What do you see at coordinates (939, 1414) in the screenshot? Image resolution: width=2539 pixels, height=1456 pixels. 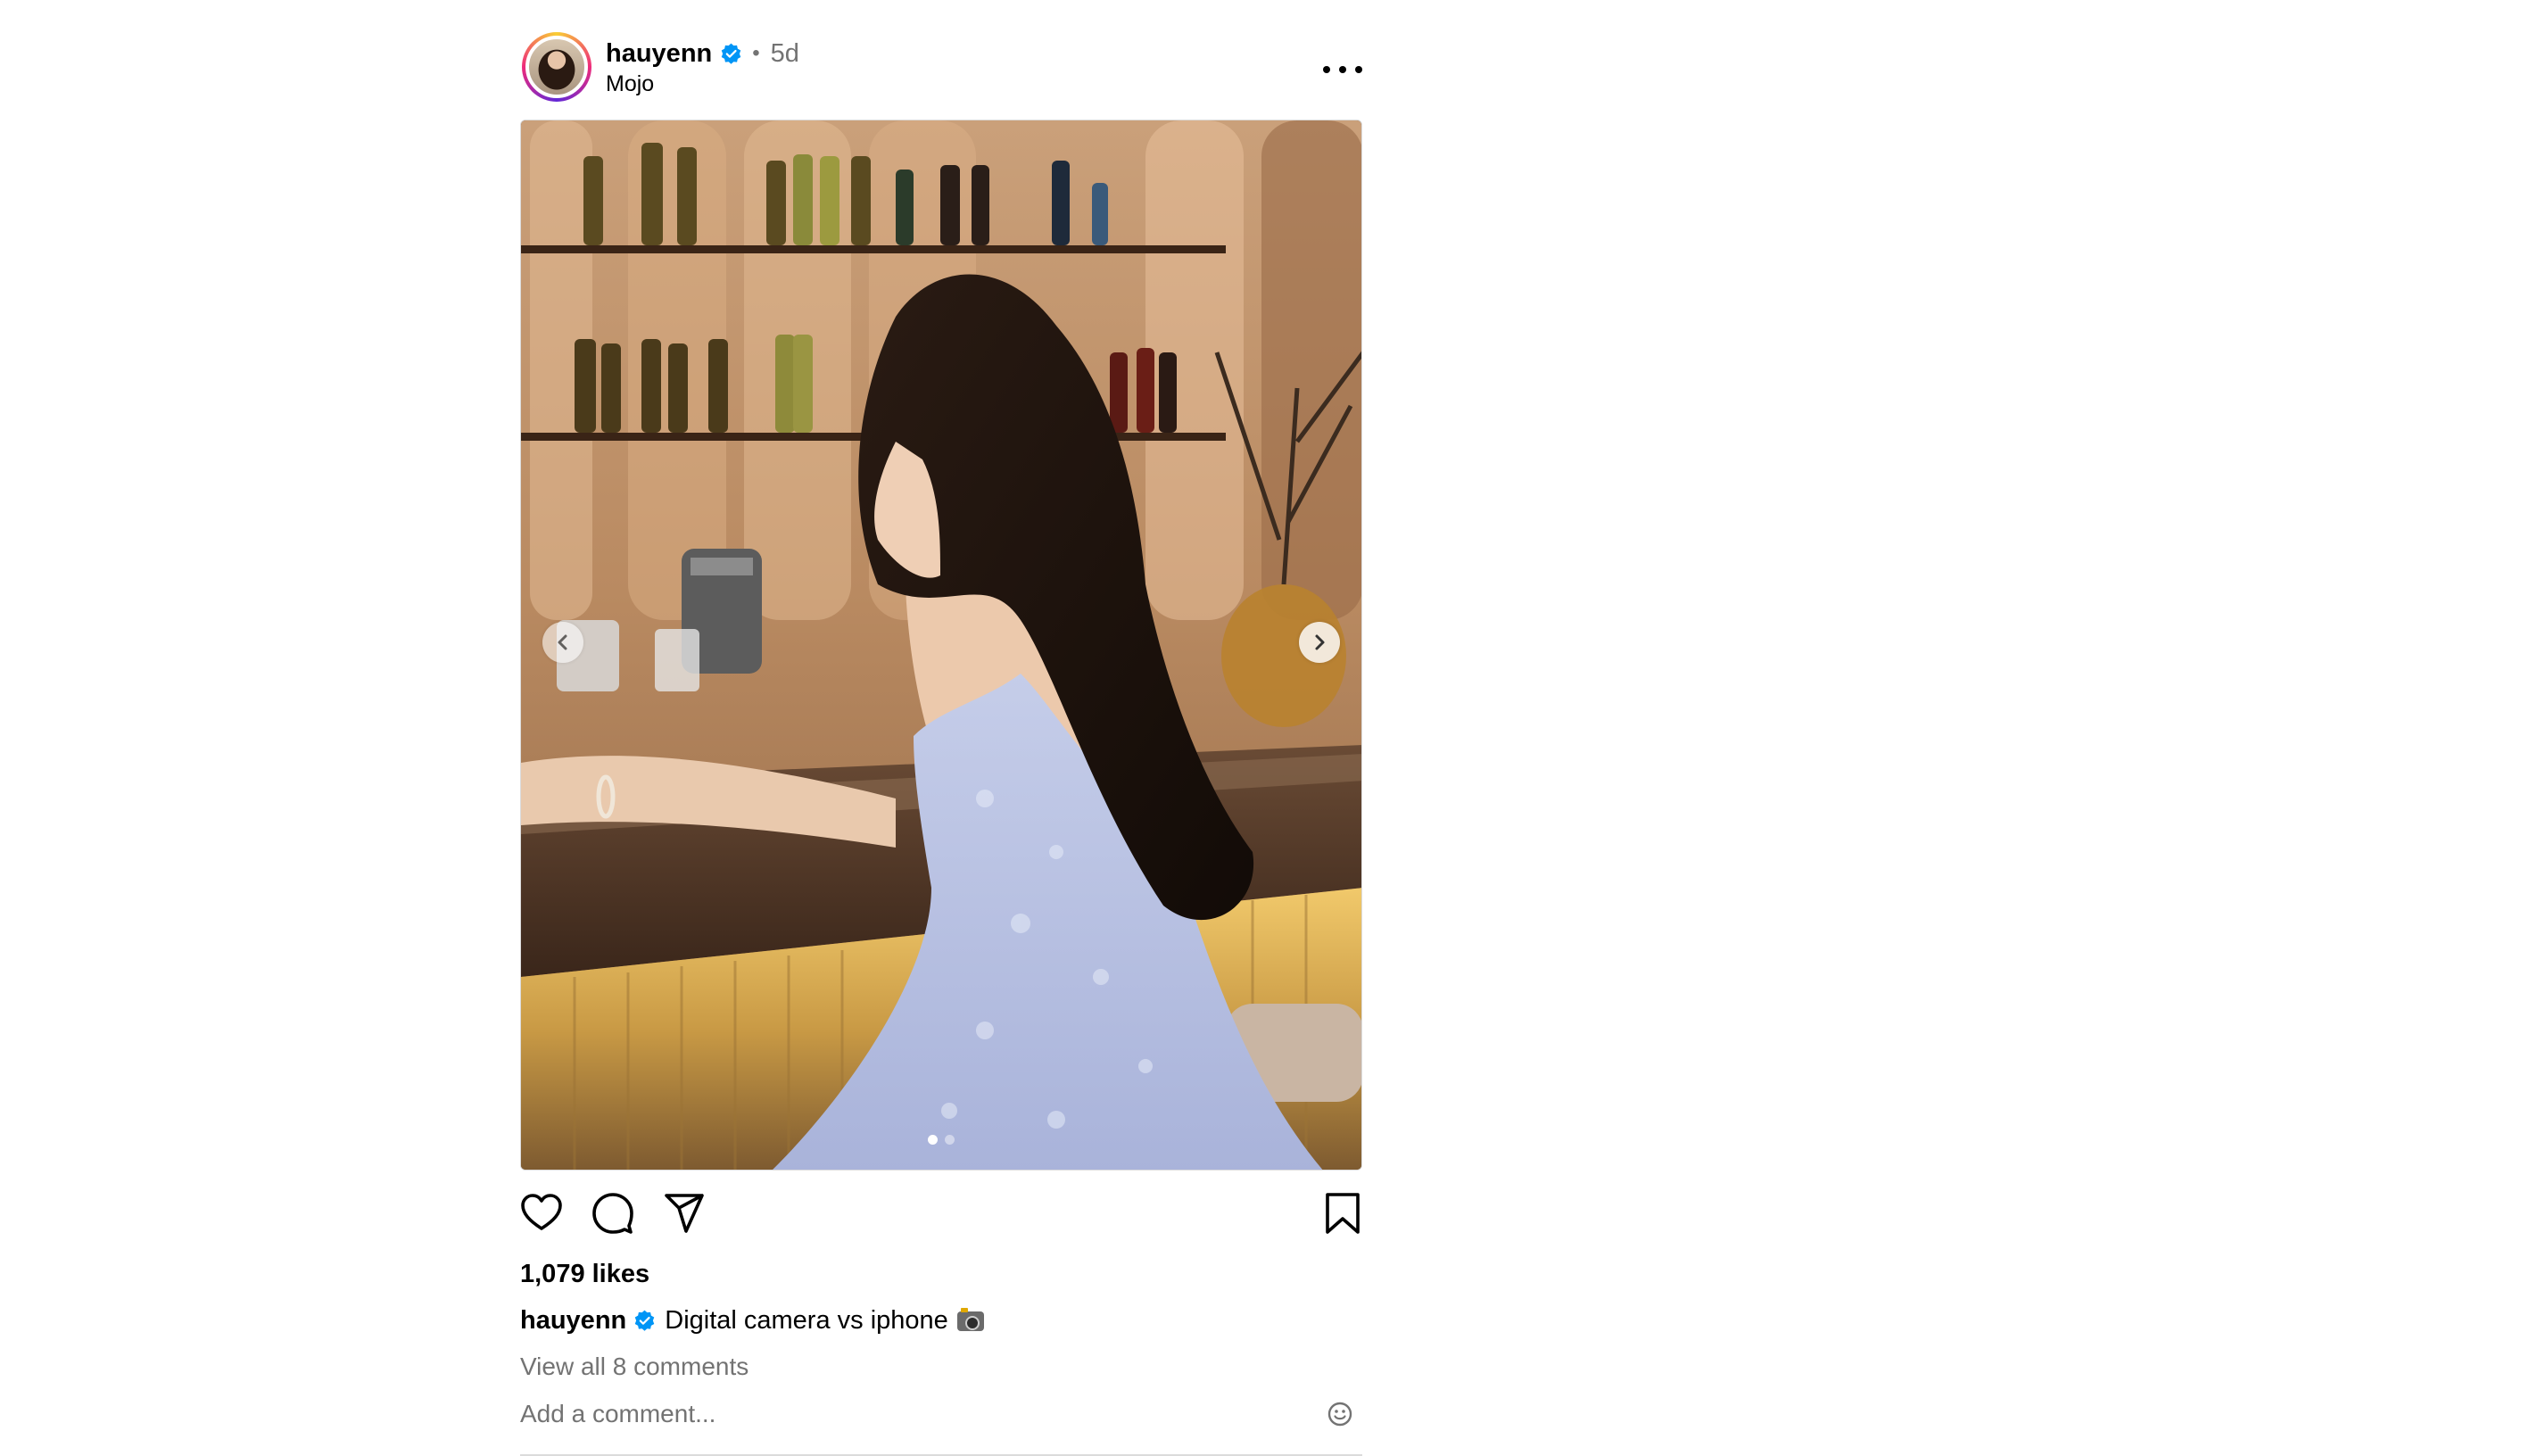 I see `add-comment-input` at bounding box center [939, 1414].